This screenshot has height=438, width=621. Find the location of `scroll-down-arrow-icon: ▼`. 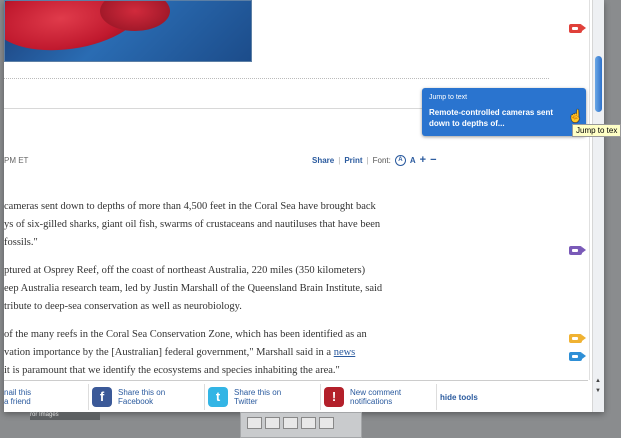

scroll-down-arrow-icon: ▼ is located at coordinates (598, 391).